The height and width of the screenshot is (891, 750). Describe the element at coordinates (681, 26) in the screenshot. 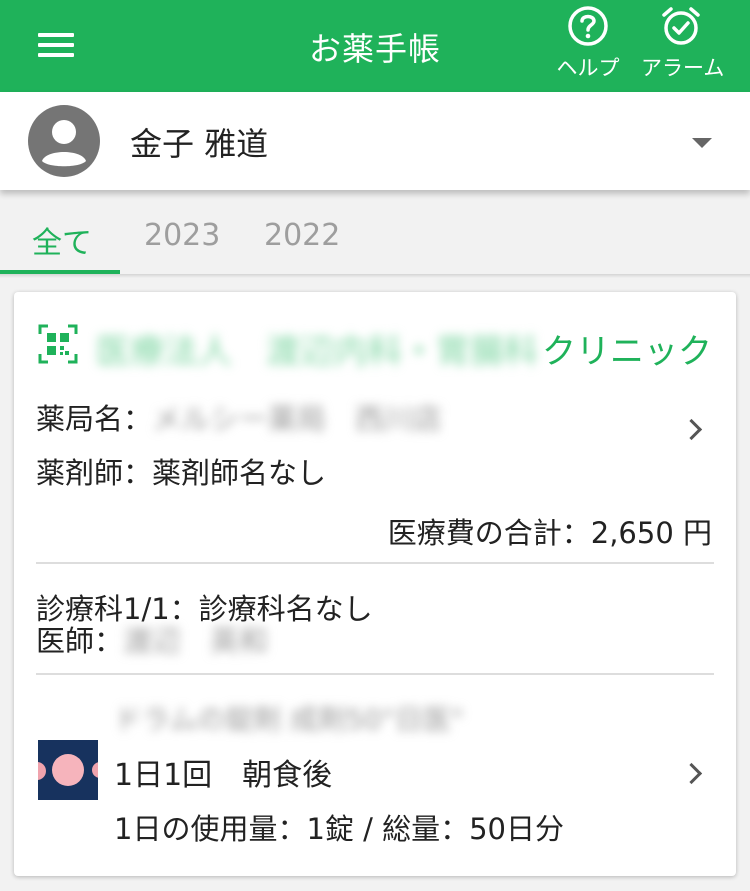

I see `alarm-icon` at that location.